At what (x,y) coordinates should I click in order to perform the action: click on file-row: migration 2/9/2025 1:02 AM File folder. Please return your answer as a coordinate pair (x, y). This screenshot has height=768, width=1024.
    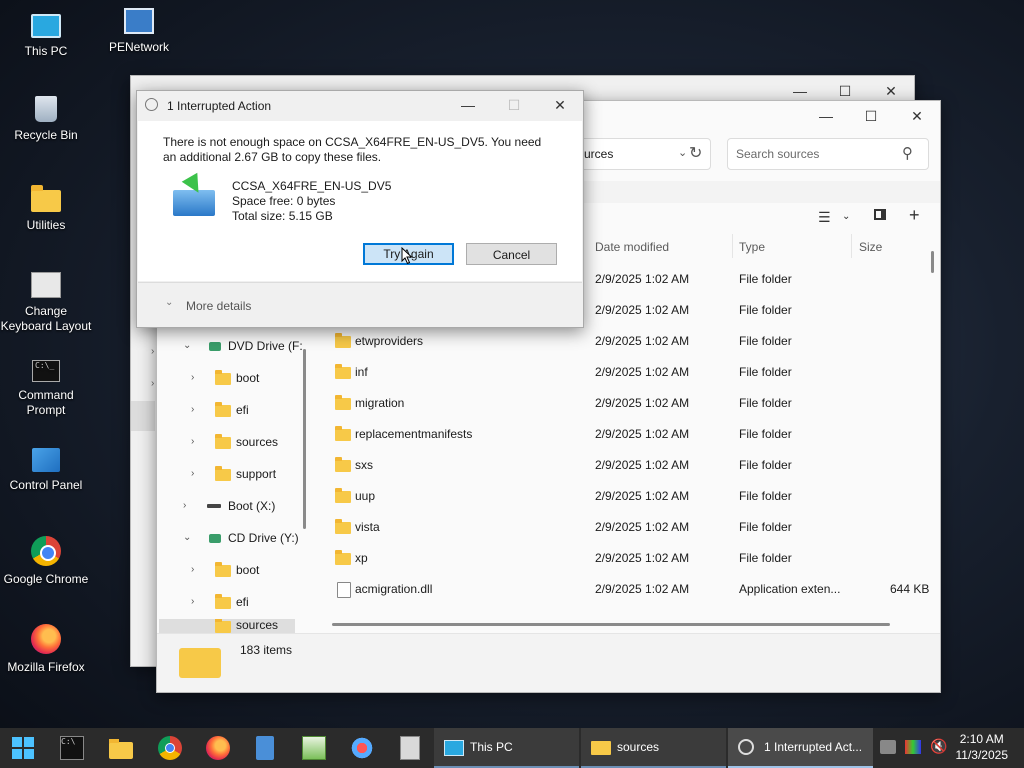
    Looking at the image, I should click on (622, 402).